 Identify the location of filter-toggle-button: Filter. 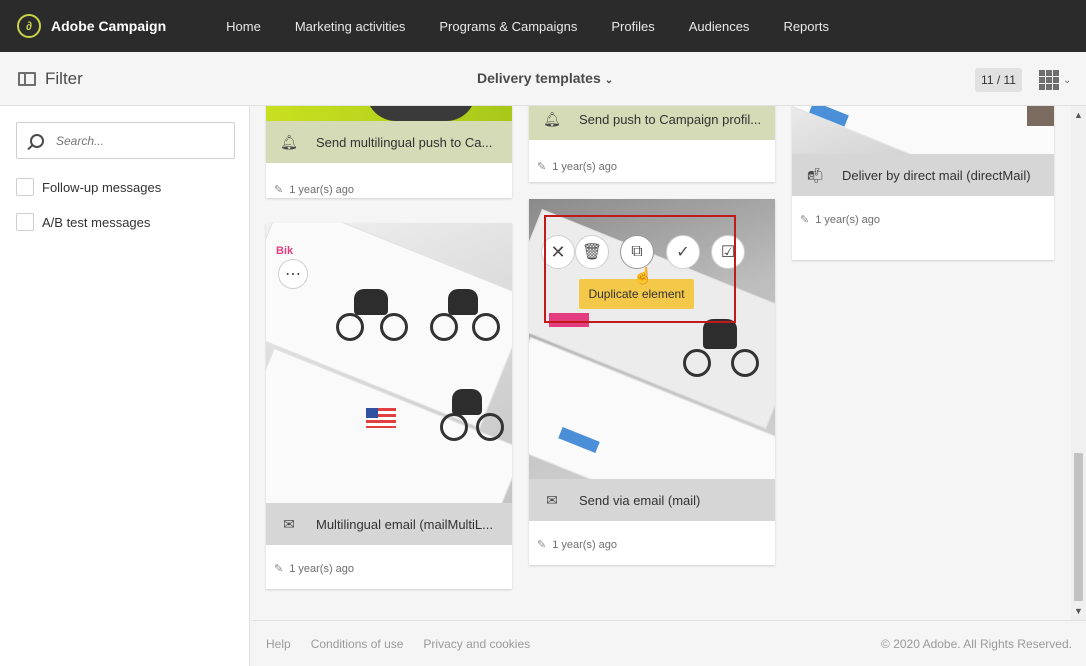
(50, 79).